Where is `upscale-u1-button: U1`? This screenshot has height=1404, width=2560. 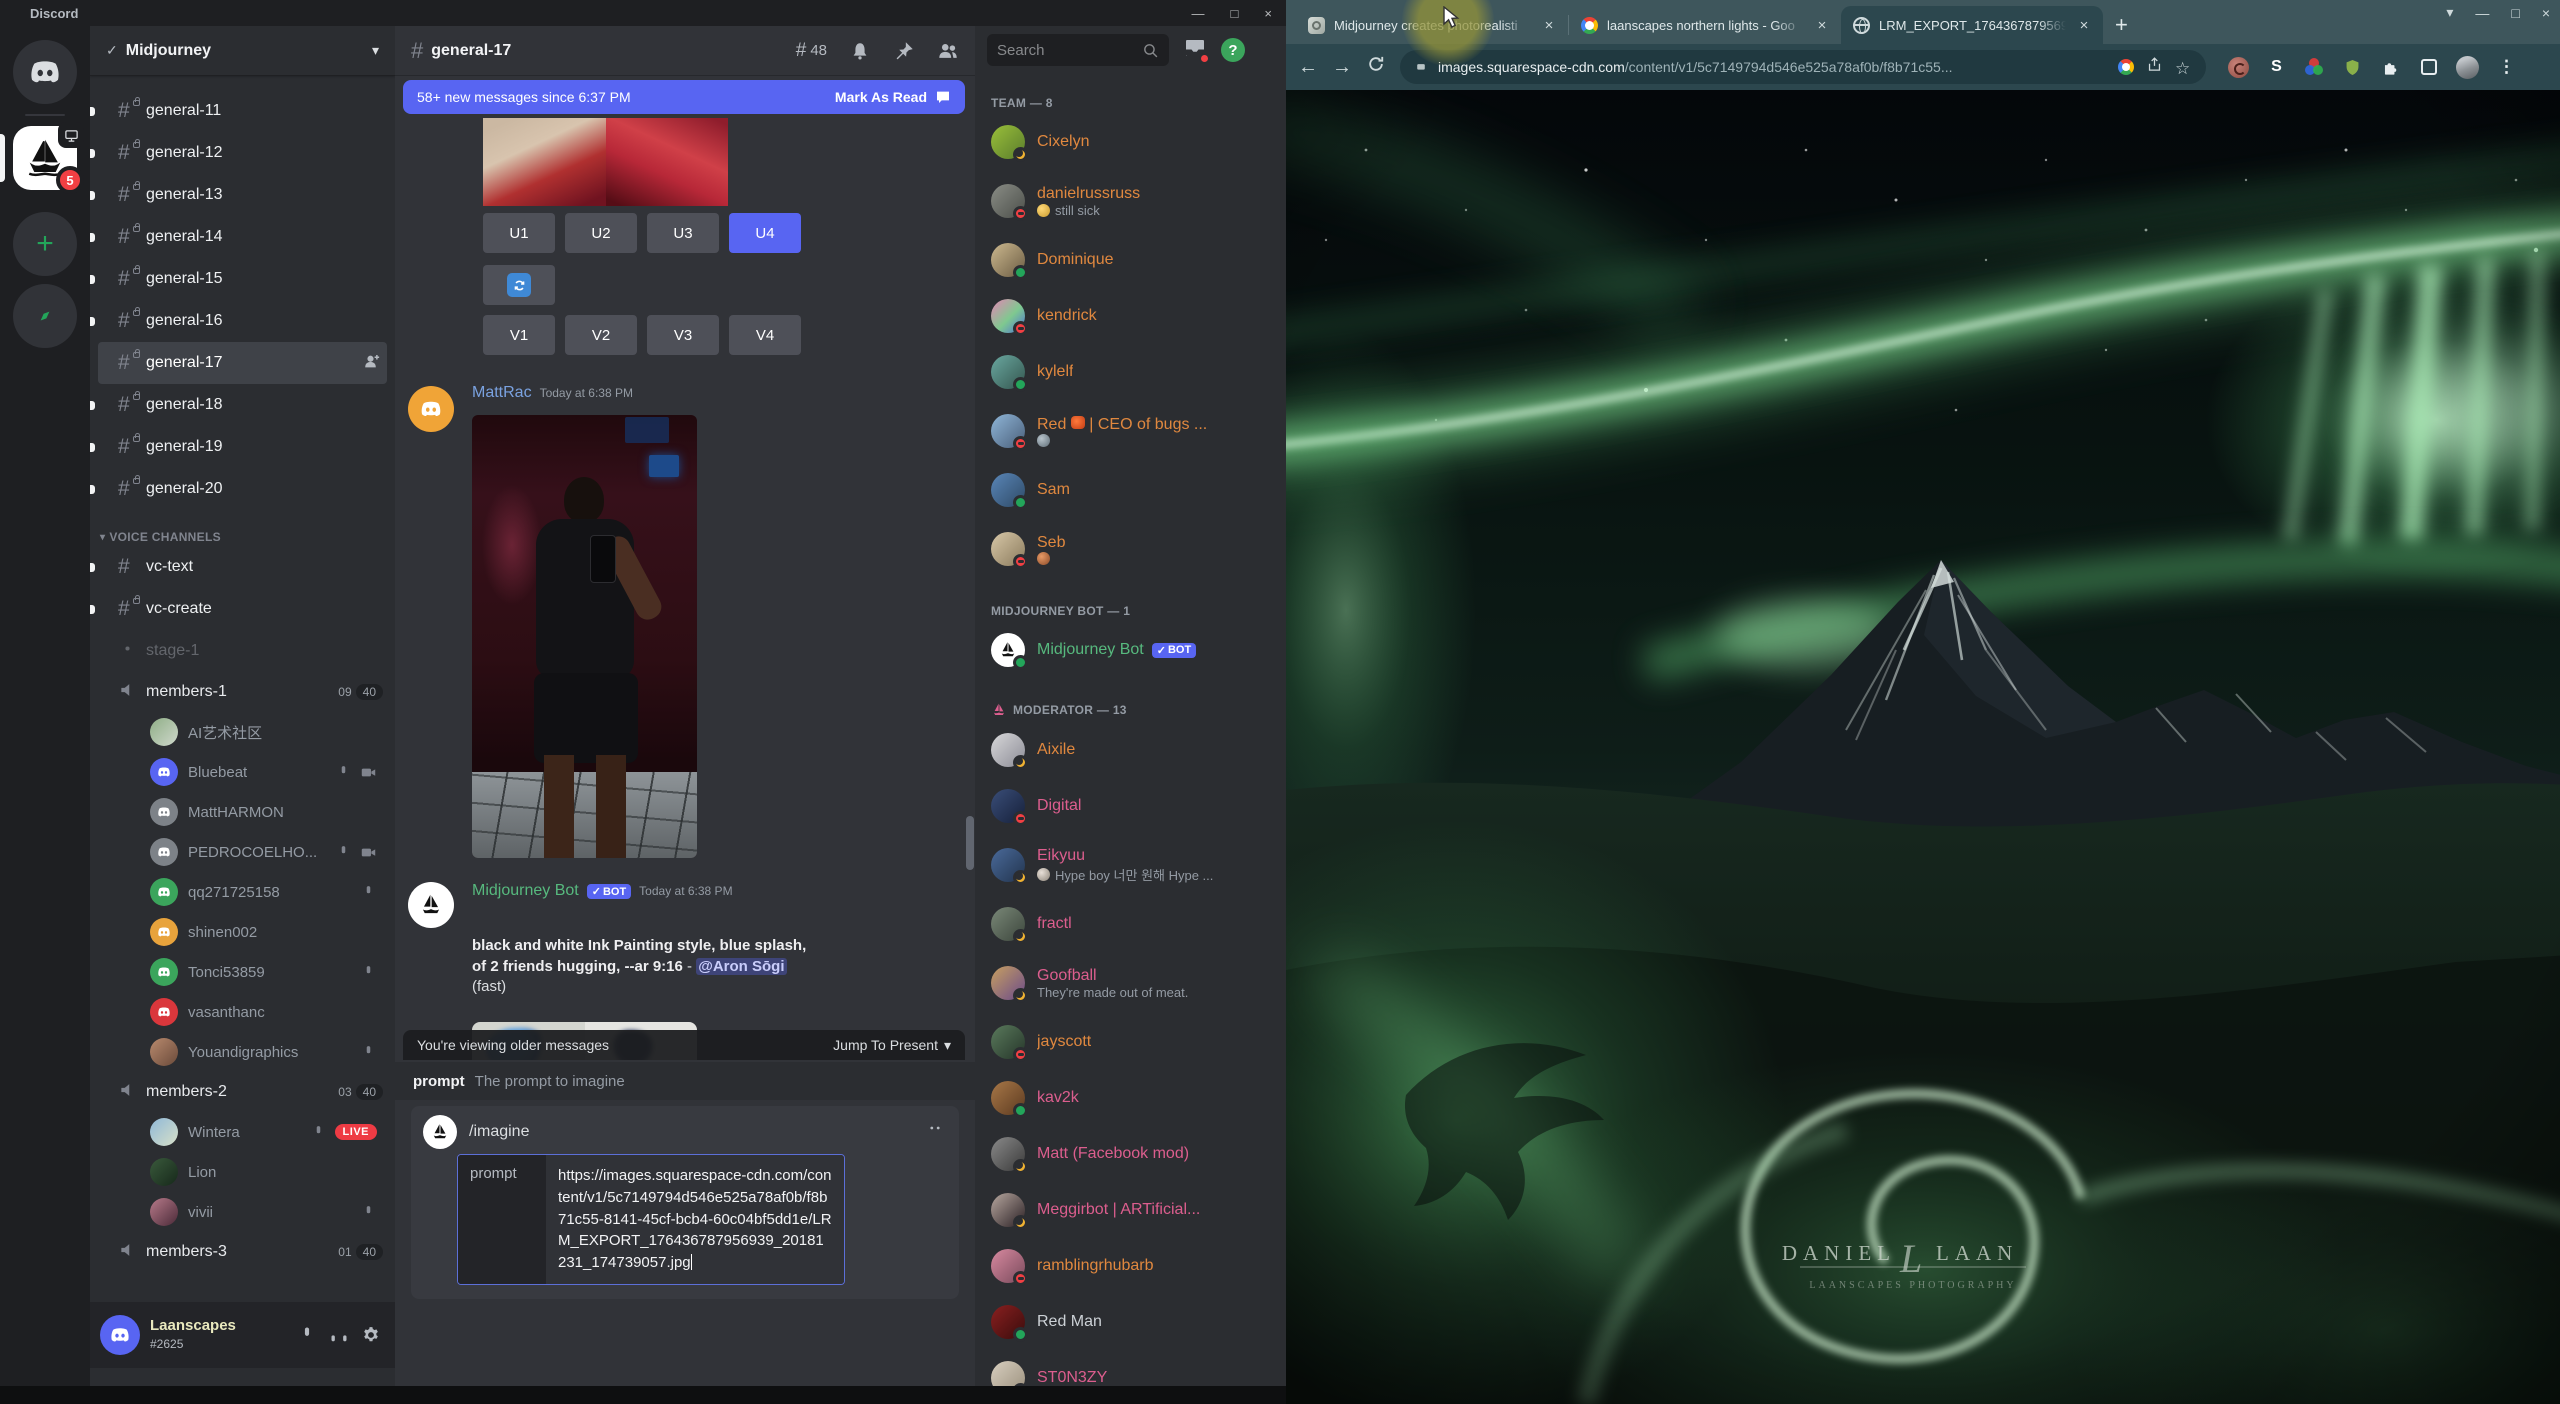 upscale-u1-button: U1 is located at coordinates (519, 233).